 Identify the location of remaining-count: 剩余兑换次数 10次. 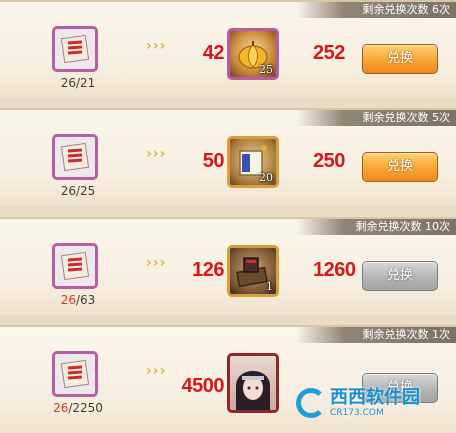
(403, 226).